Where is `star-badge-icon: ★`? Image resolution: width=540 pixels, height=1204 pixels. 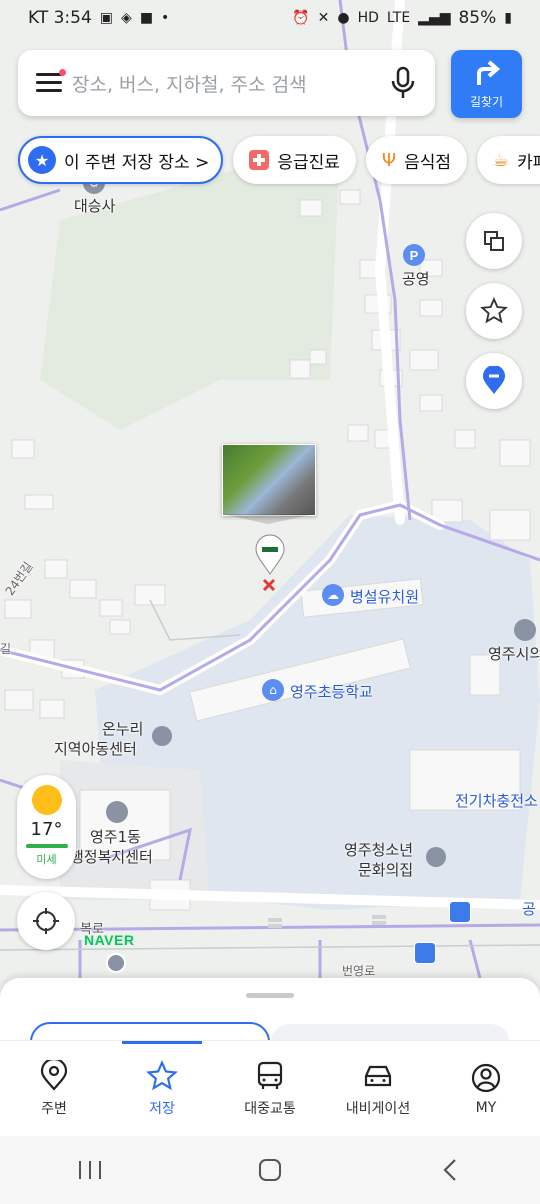 star-badge-icon: ★ is located at coordinates (42, 160).